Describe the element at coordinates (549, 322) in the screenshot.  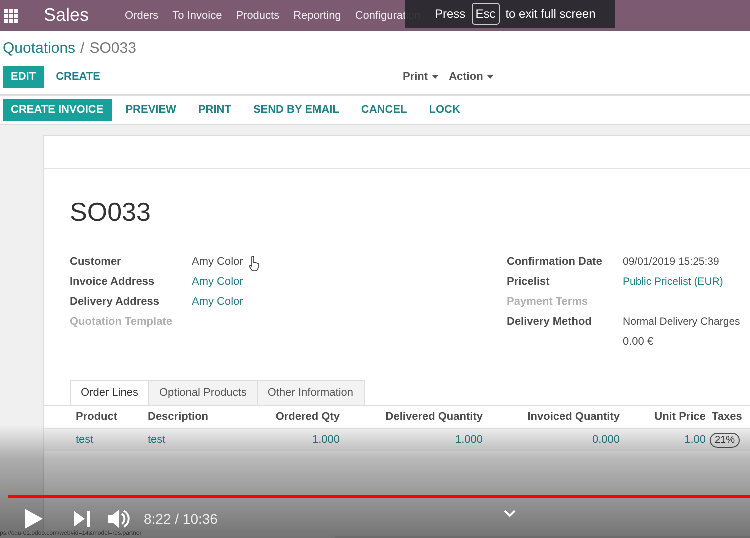
I see `field-label: Delivery Method` at that location.